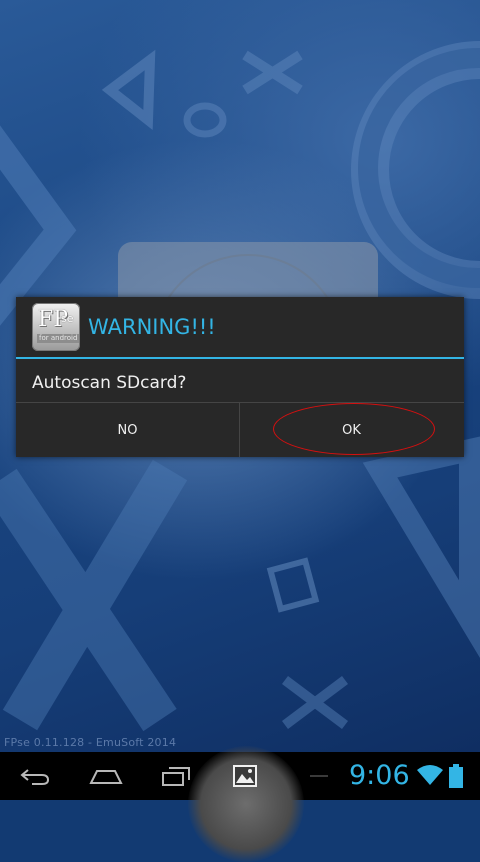 This screenshot has height=862, width=480. What do you see at coordinates (67, 318) in the screenshot?
I see `app-icon-superscript: se` at bounding box center [67, 318].